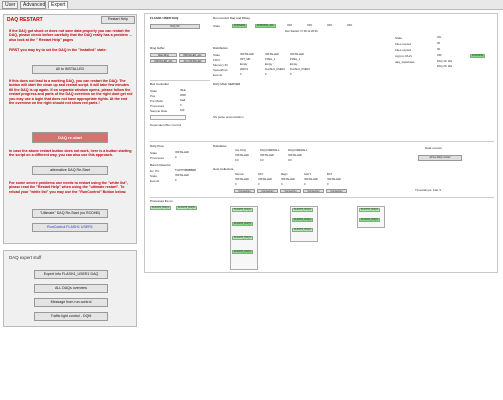 The height and width of the screenshot is (400, 503). What do you see at coordinates (262, 160) in the screenshot?
I see `dist2-events-2: 0.0` at bounding box center [262, 160].